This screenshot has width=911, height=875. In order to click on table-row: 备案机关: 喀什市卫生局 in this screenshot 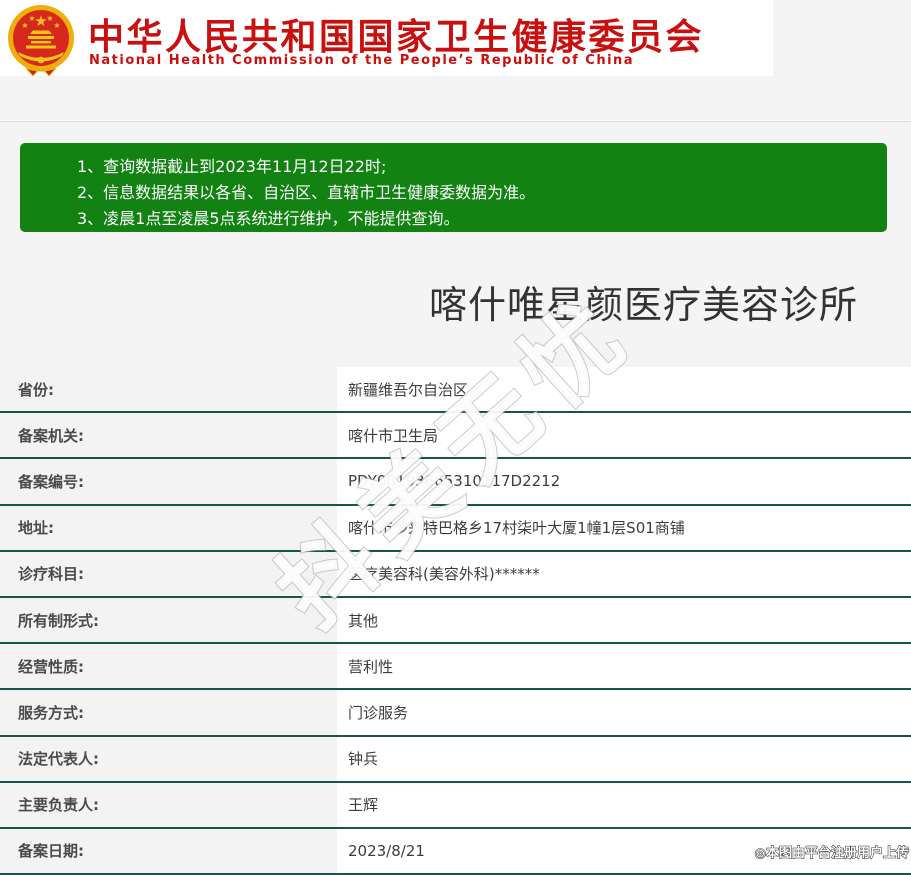, I will do `click(455, 436)`.